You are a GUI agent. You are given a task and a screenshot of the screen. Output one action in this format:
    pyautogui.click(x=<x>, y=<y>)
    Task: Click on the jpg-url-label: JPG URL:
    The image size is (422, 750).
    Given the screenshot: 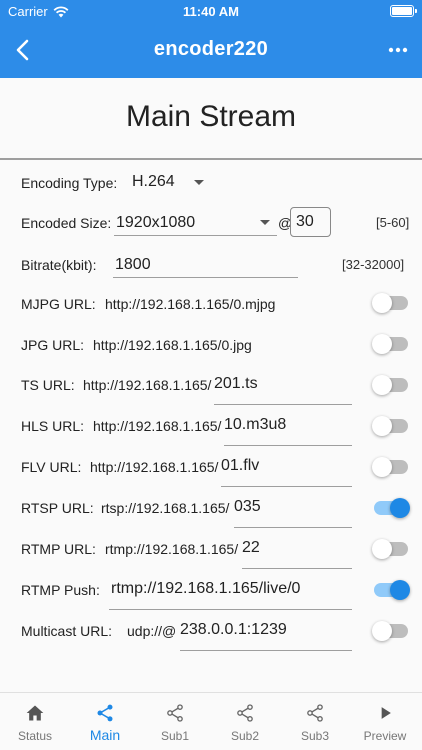 What is the action you would take?
    pyautogui.click(x=53, y=345)
    